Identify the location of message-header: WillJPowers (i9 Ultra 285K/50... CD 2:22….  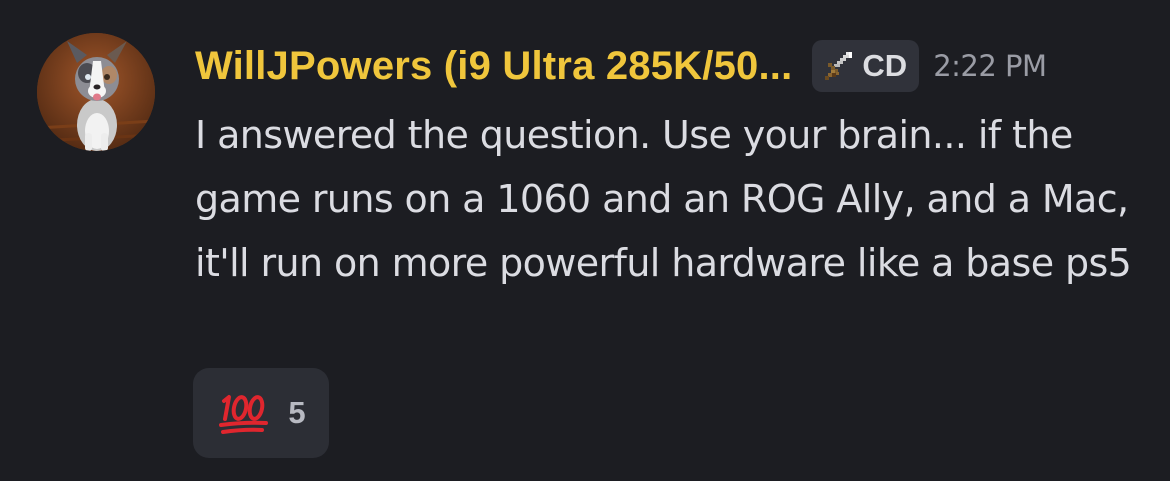
(621, 66).